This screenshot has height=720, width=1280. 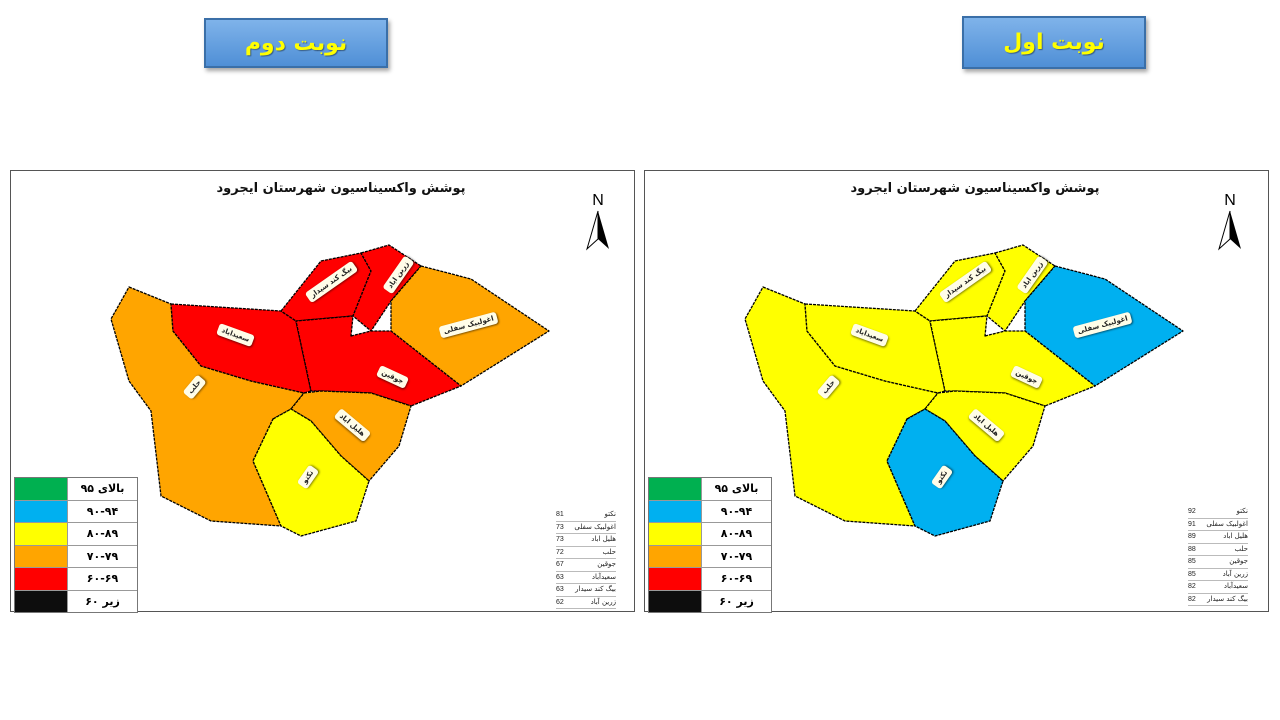 What do you see at coordinates (560, 552) in the screenshot?
I see `ranking-value: 72` at bounding box center [560, 552].